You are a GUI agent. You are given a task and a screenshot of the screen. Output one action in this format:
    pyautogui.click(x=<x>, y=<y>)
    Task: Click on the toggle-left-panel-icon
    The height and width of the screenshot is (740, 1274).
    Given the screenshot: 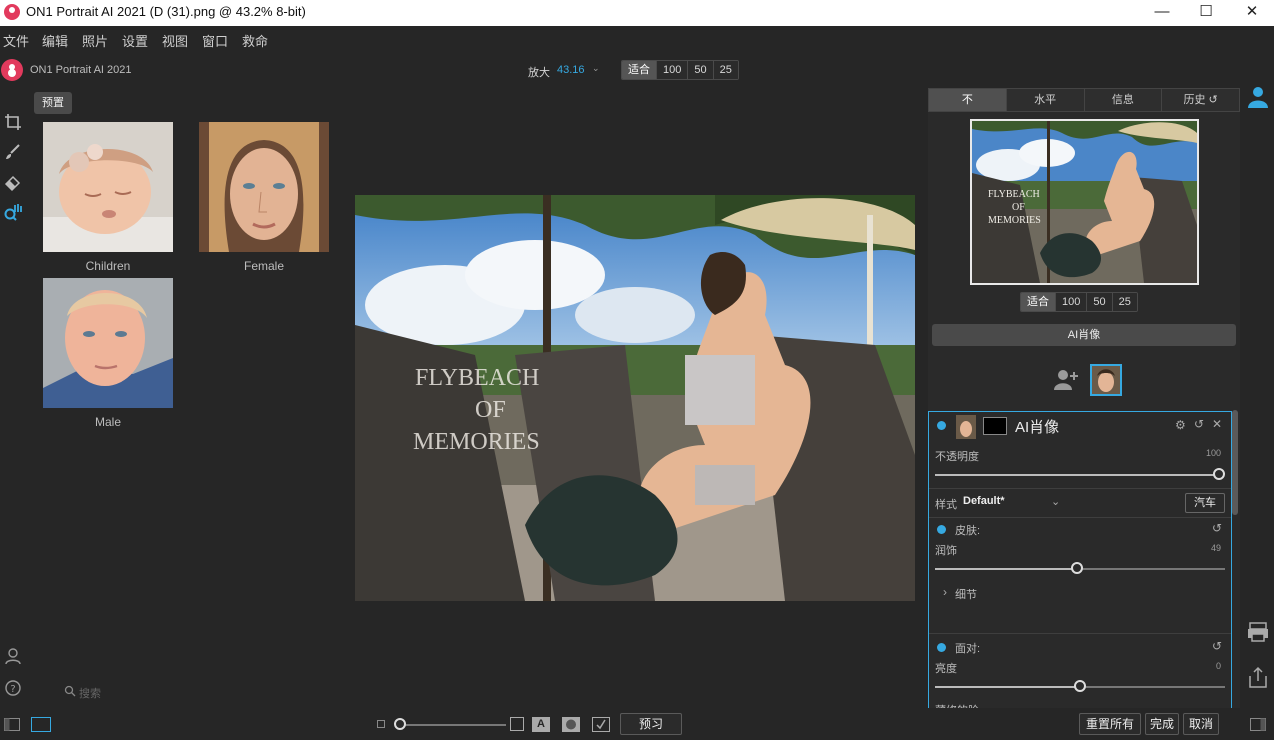 What is the action you would take?
    pyautogui.click(x=12, y=724)
    